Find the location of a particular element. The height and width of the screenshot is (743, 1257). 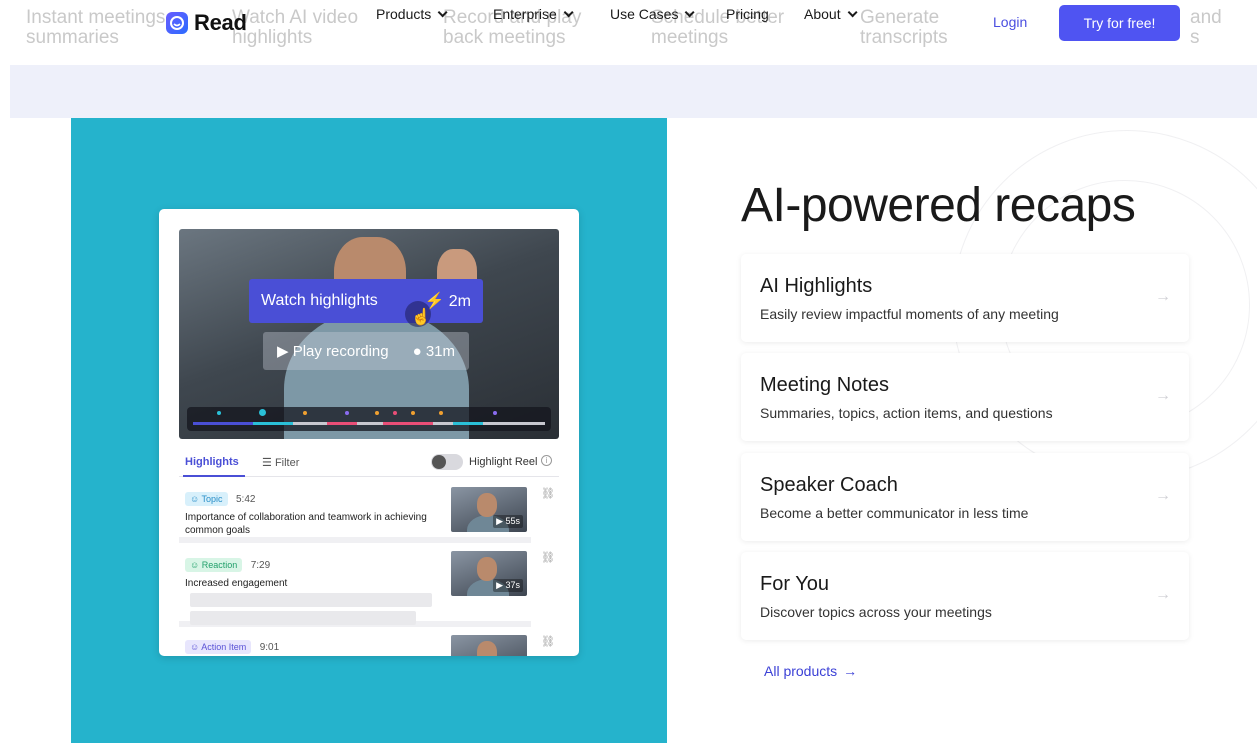

placeholder-line is located at coordinates (303, 618).